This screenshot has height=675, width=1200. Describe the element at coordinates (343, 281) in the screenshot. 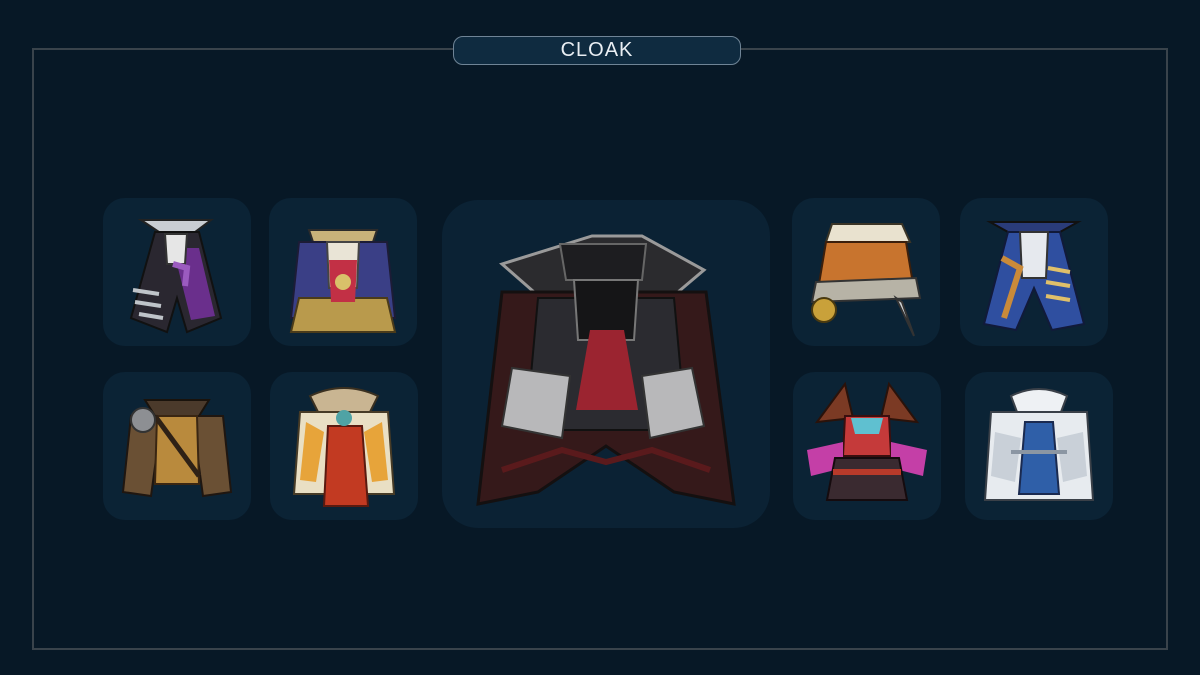

I see `royal-caped-vestment-icon` at that location.